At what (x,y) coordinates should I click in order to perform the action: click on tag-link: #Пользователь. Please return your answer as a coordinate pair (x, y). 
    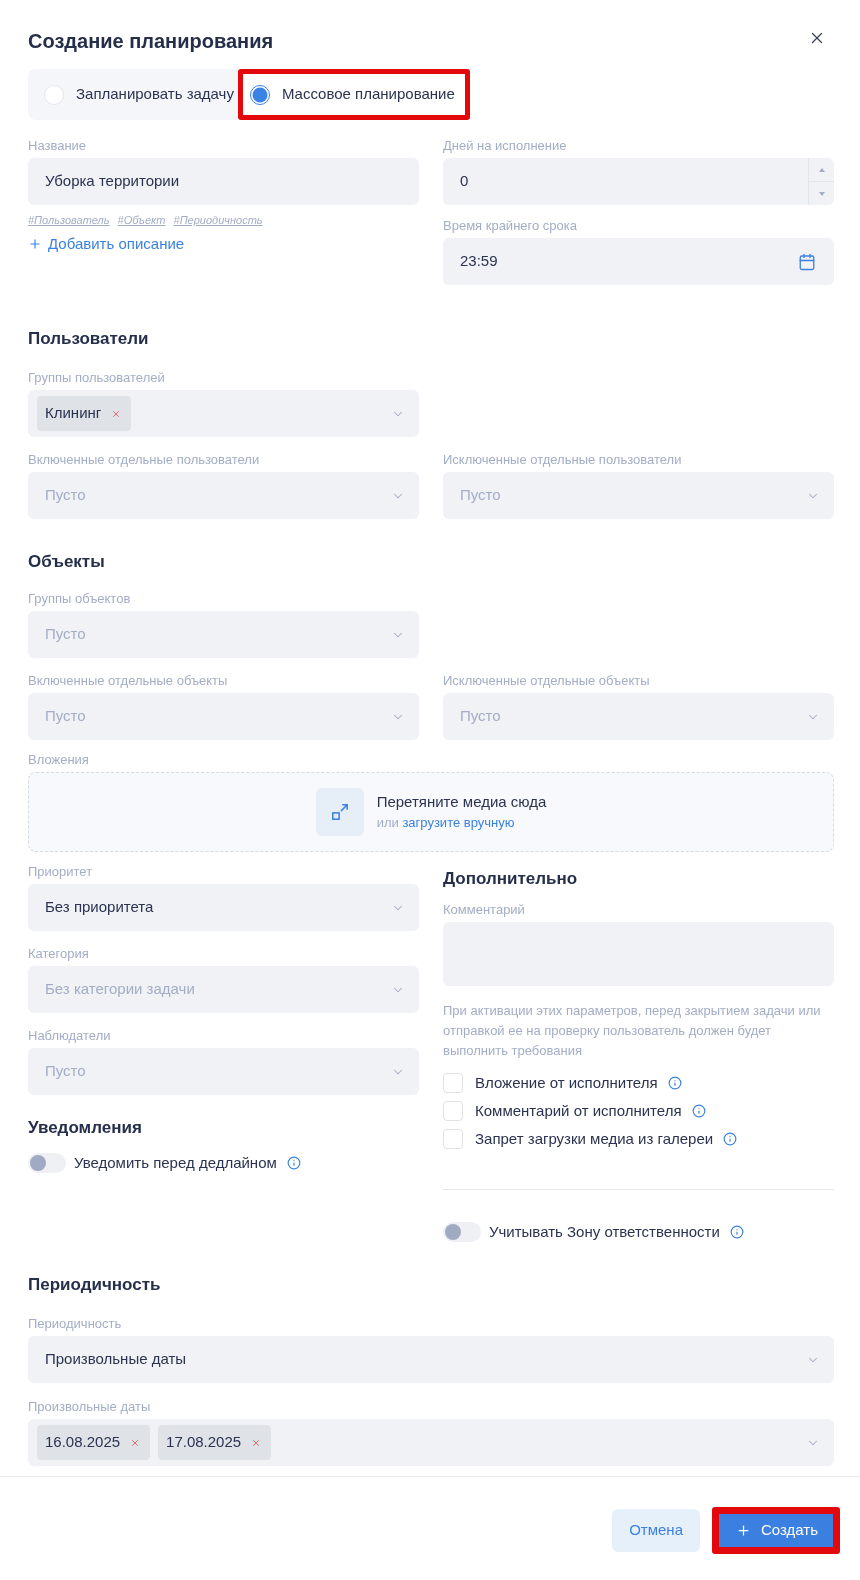
    Looking at the image, I should click on (69, 220).